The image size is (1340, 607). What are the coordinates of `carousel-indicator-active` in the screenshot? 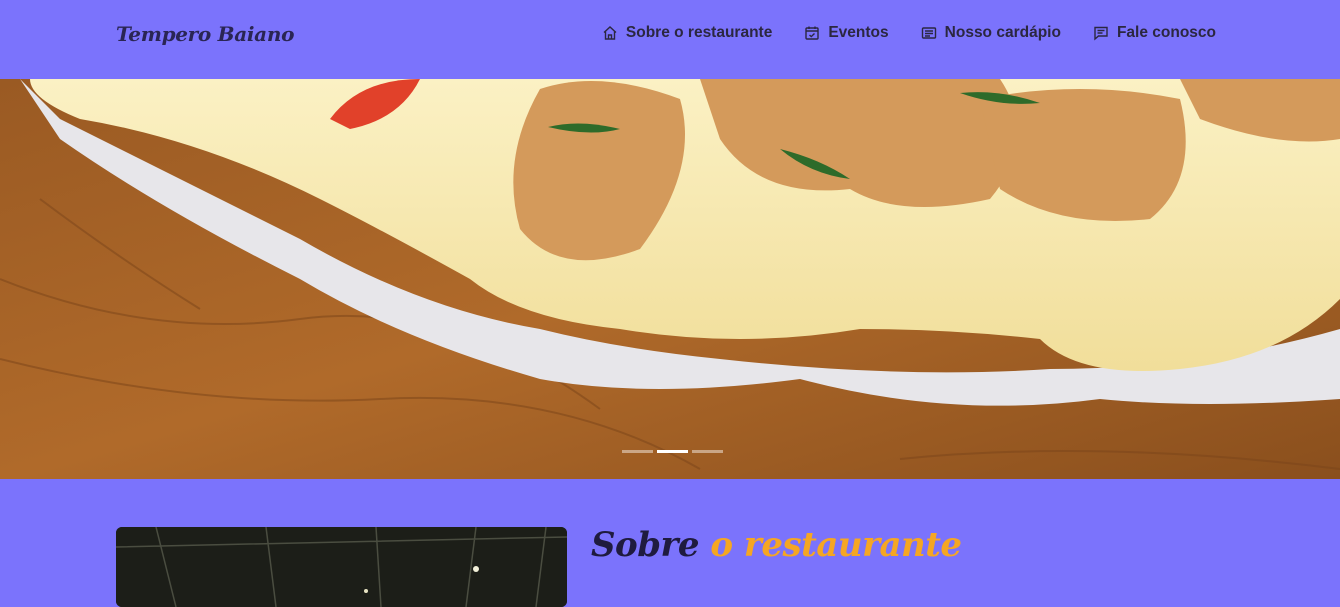 It's located at (672, 451).